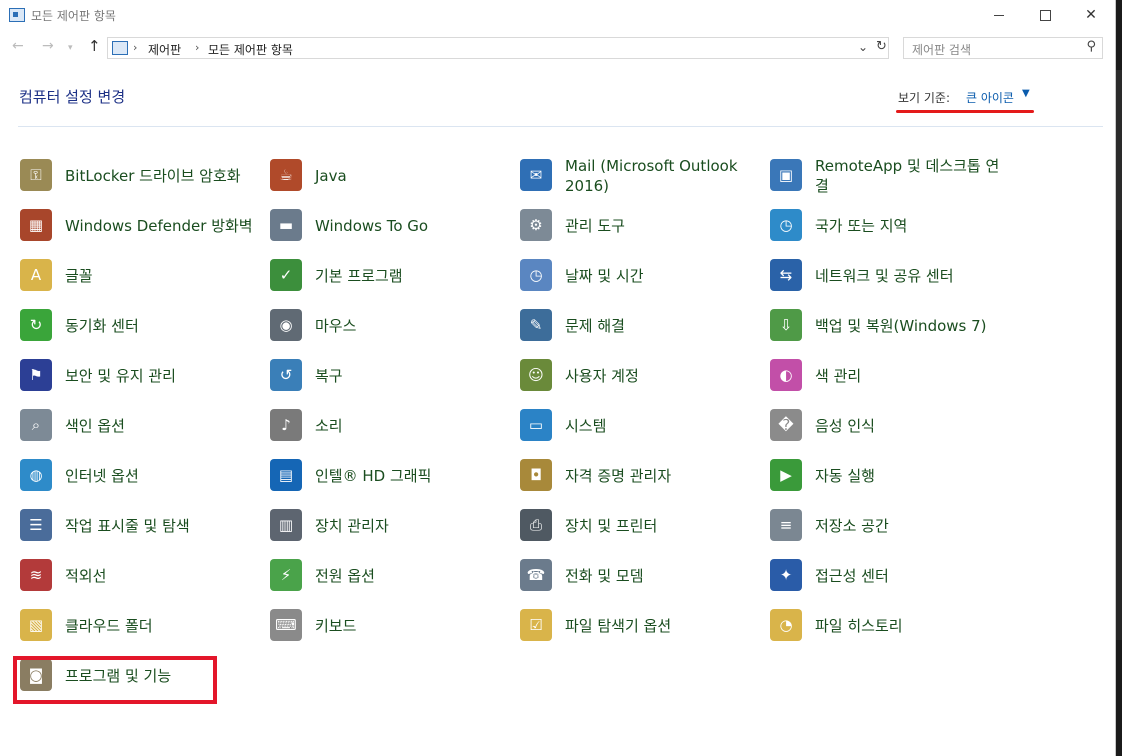 This screenshot has height=756, width=1122. I want to click on breadcrumb-control-panel: 제어판, so click(164, 49).